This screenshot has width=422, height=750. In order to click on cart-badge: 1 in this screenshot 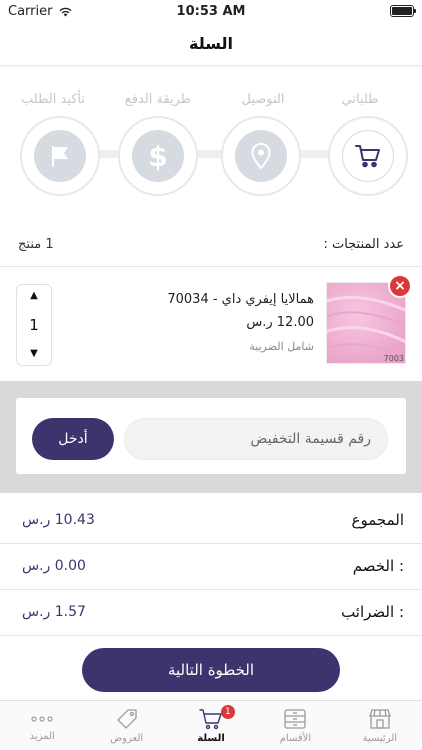, I will do `click(227, 712)`.